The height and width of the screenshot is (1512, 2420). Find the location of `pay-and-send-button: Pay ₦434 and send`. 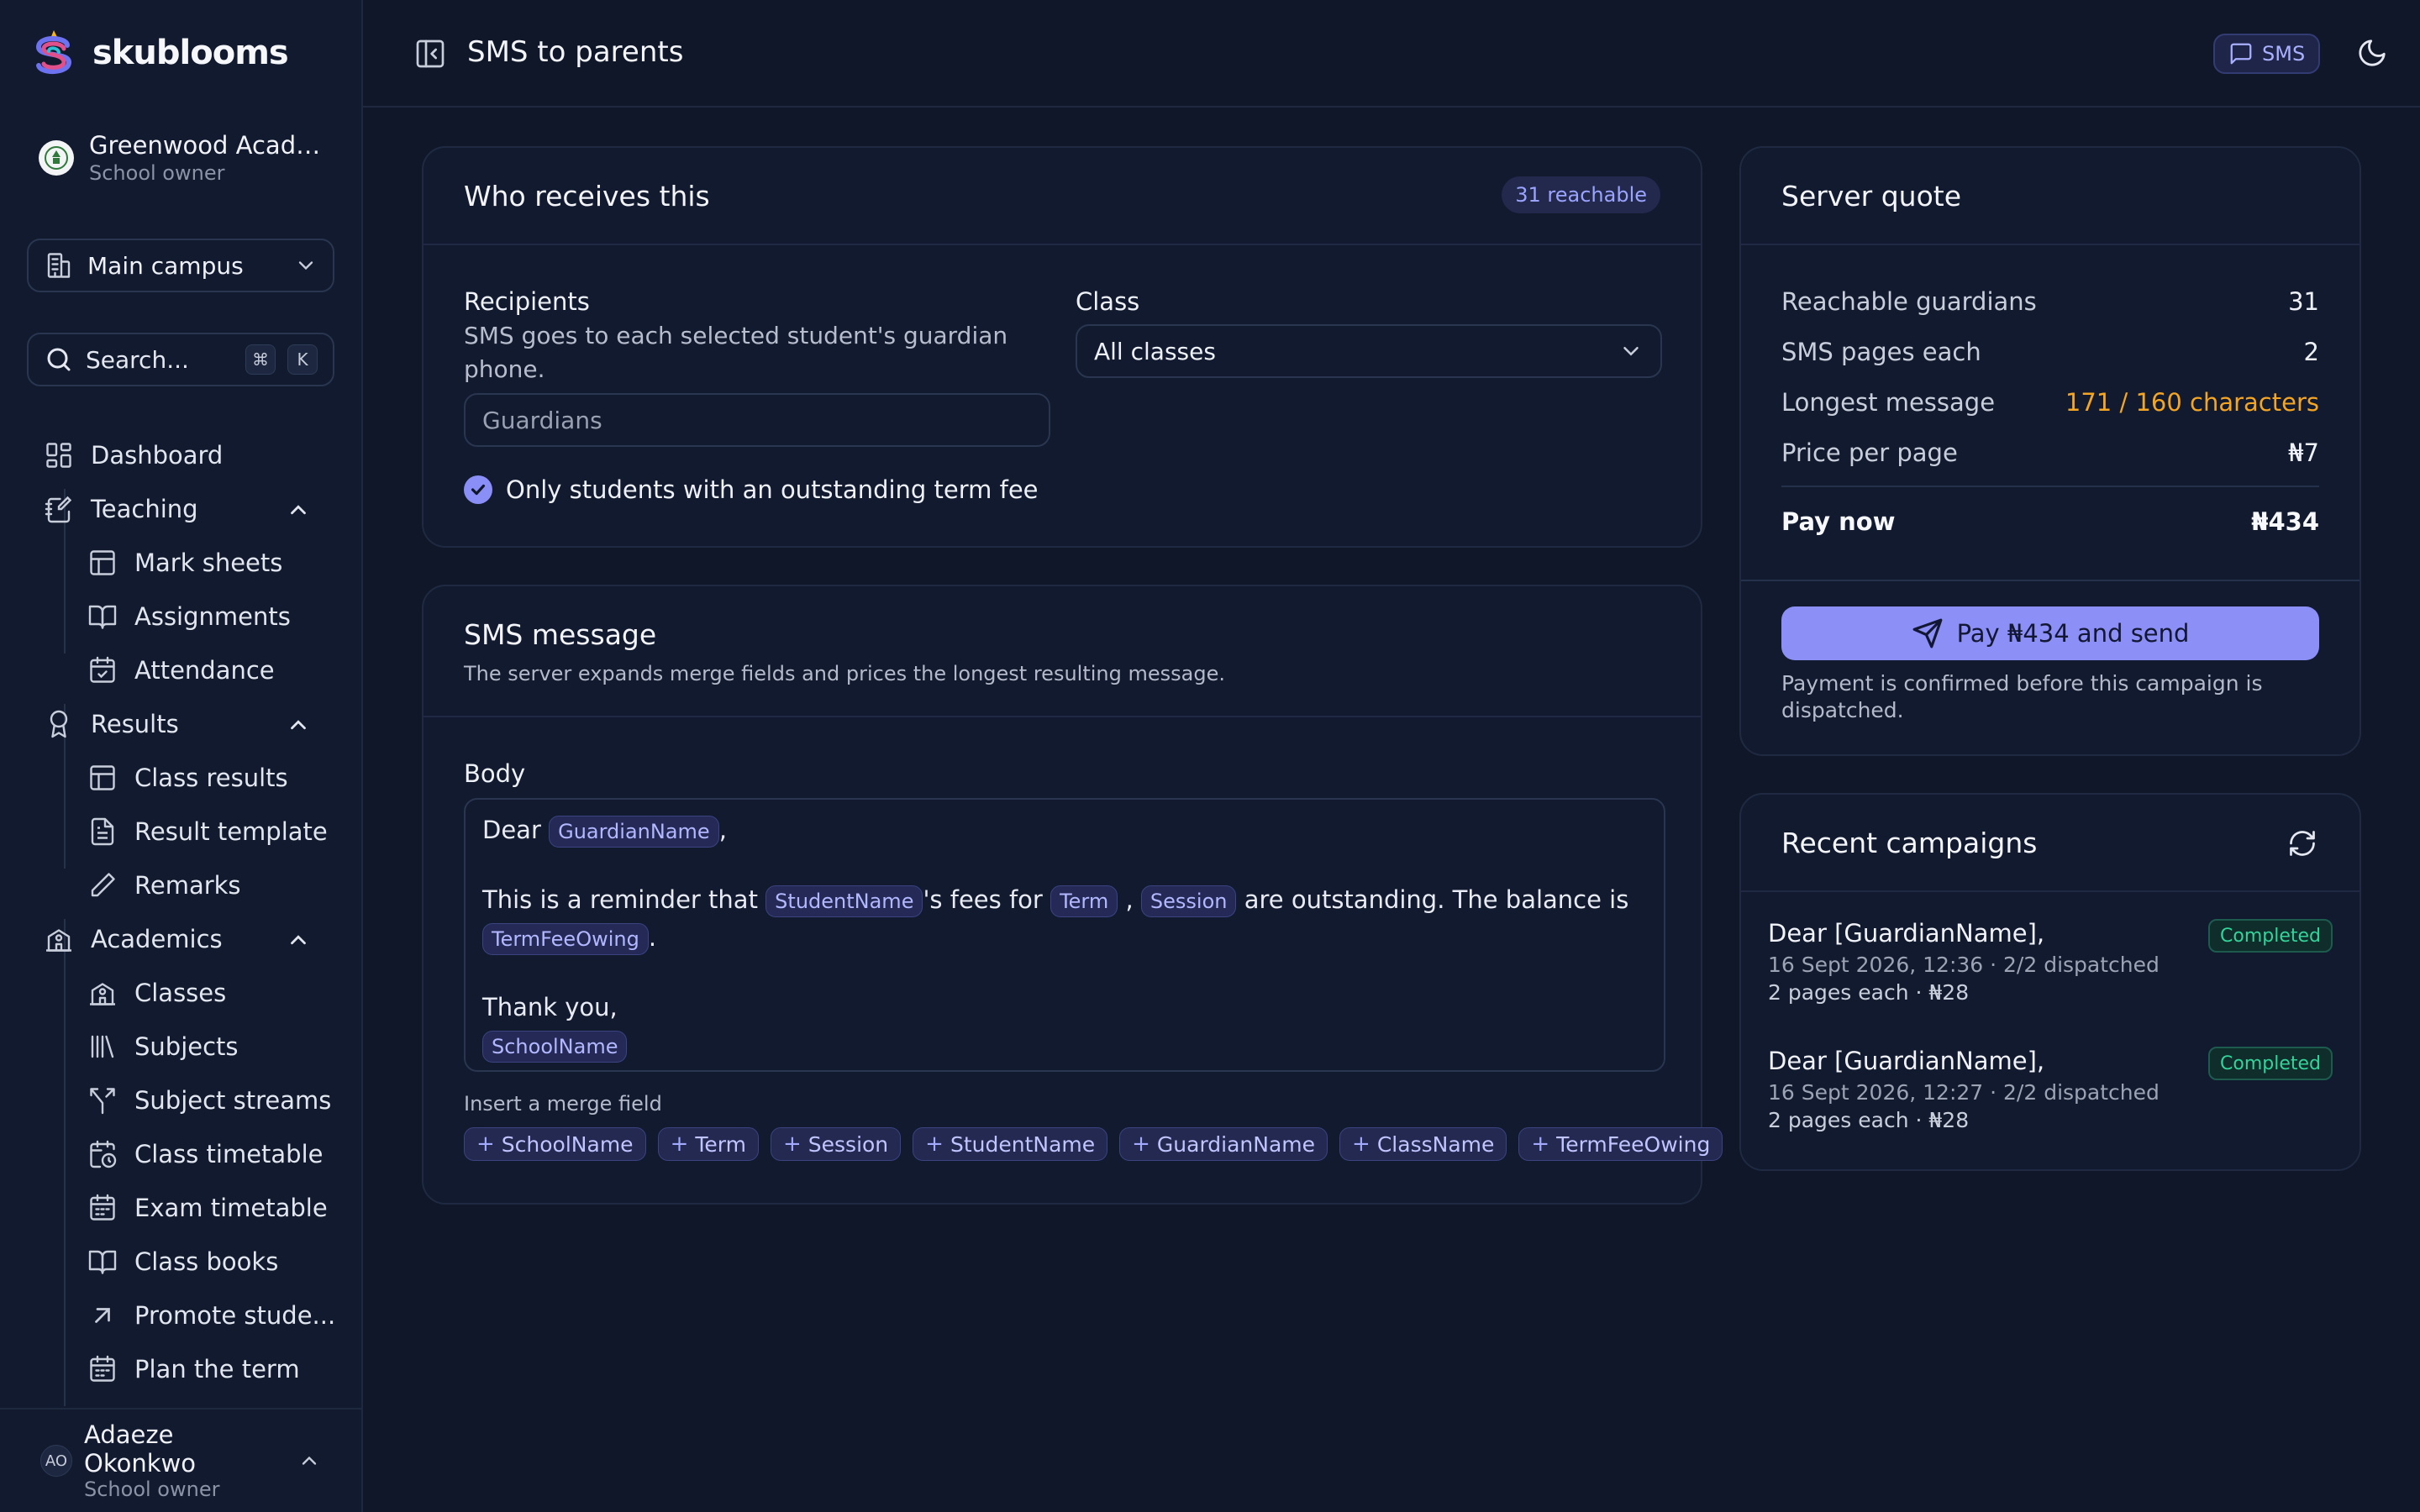

pay-and-send-button: Pay ₦434 and send is located at coordinates (2050, 633).